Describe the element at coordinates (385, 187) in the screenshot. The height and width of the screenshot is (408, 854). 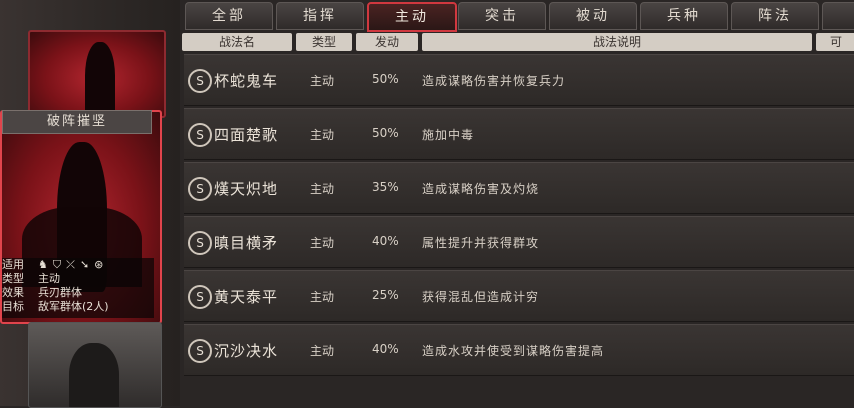
I see `skill-rate: 35%` at that location.